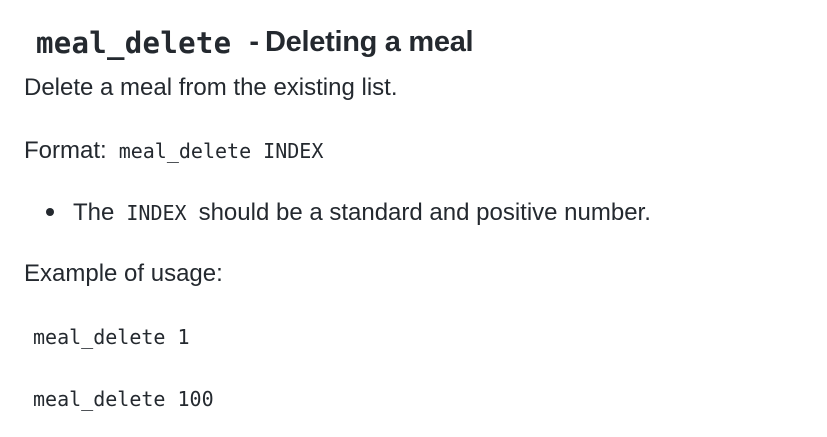  Describe the element at coordinates (123, 273) in the screenshot. I see `example-label: Example of usage:` at that location.